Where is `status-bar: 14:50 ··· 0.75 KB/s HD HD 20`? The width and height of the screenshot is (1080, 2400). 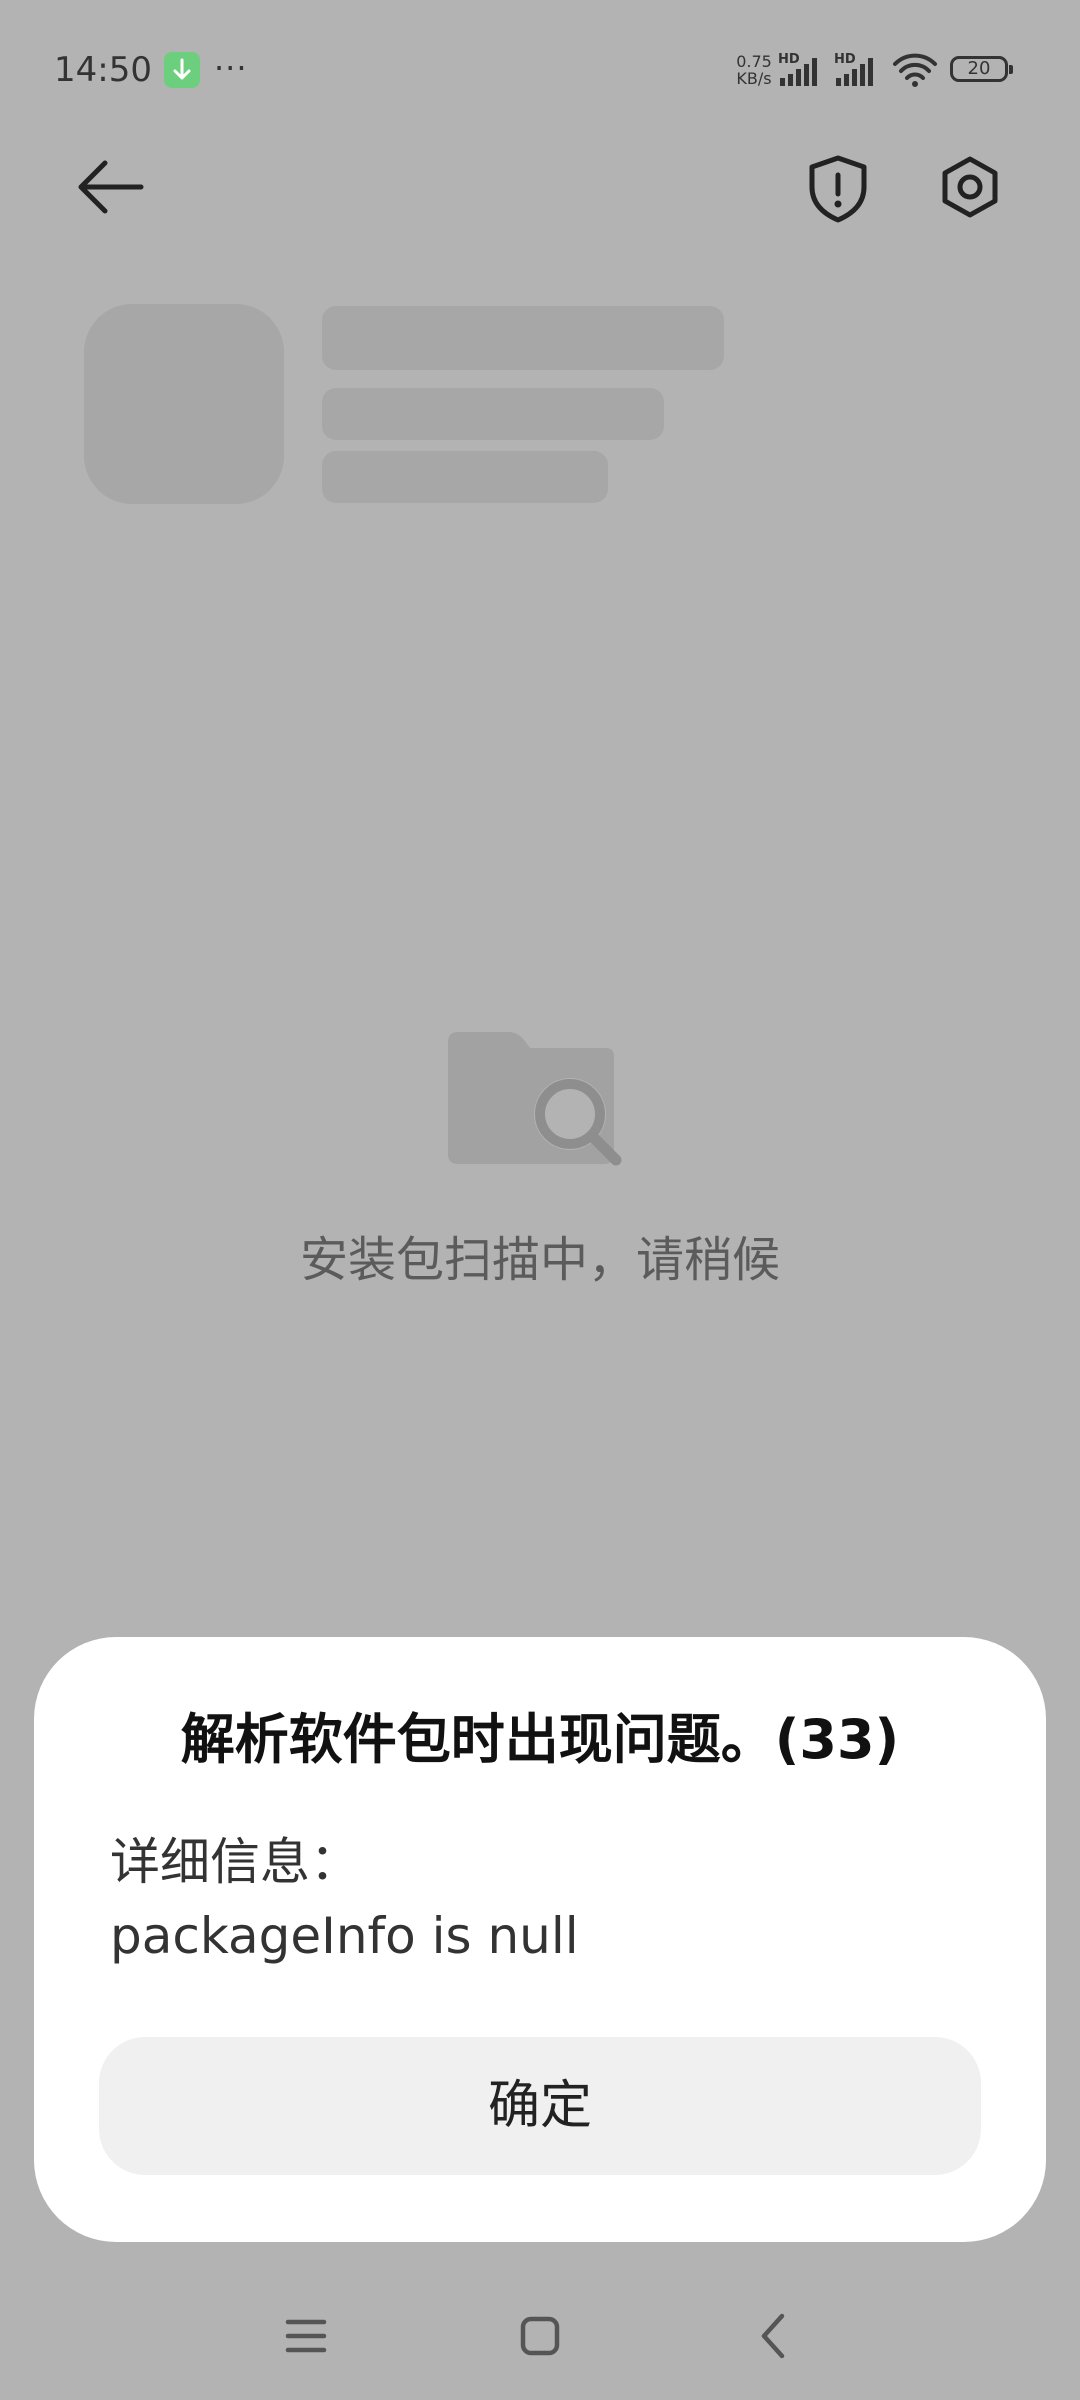 status-bar: 14:50 ··· 0.75 KB/s HD HD 20 is located at coordinates (540, 70).